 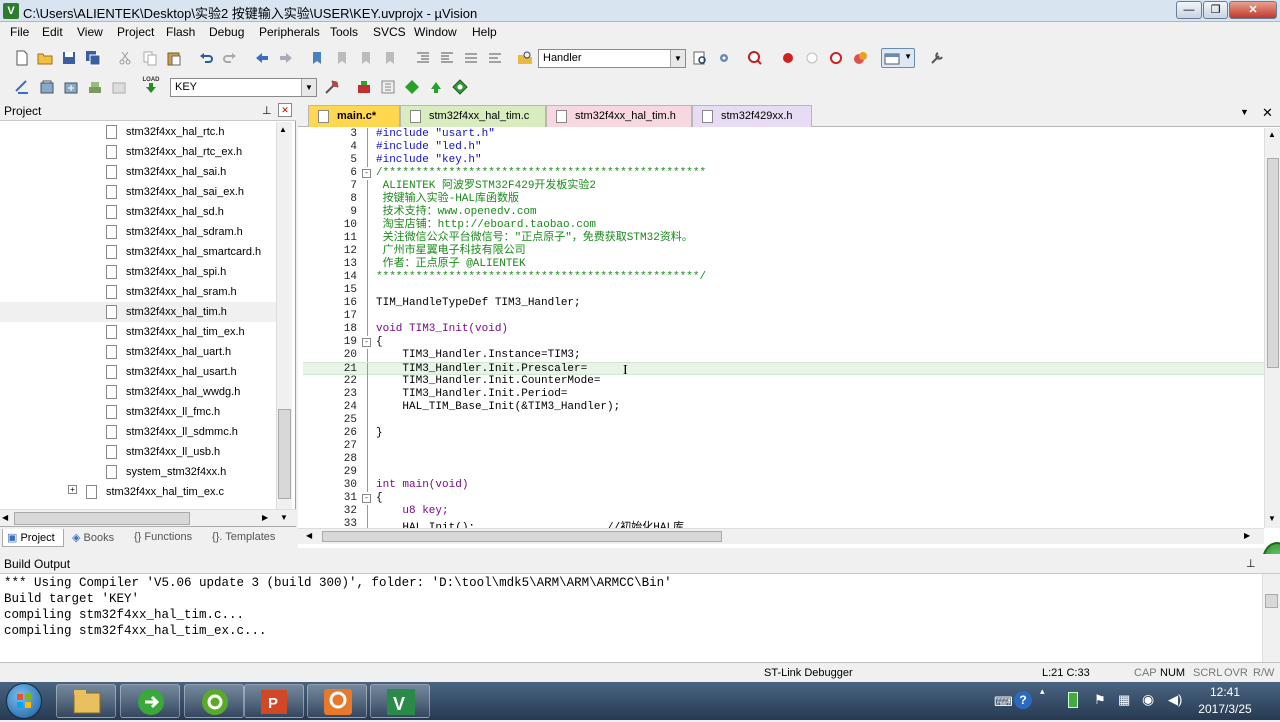 What do you see at coordinates (1244, 112) in the screenshot?
I see `tab-list-chevron-icon: ▼` at bounding box center [1244, 112].